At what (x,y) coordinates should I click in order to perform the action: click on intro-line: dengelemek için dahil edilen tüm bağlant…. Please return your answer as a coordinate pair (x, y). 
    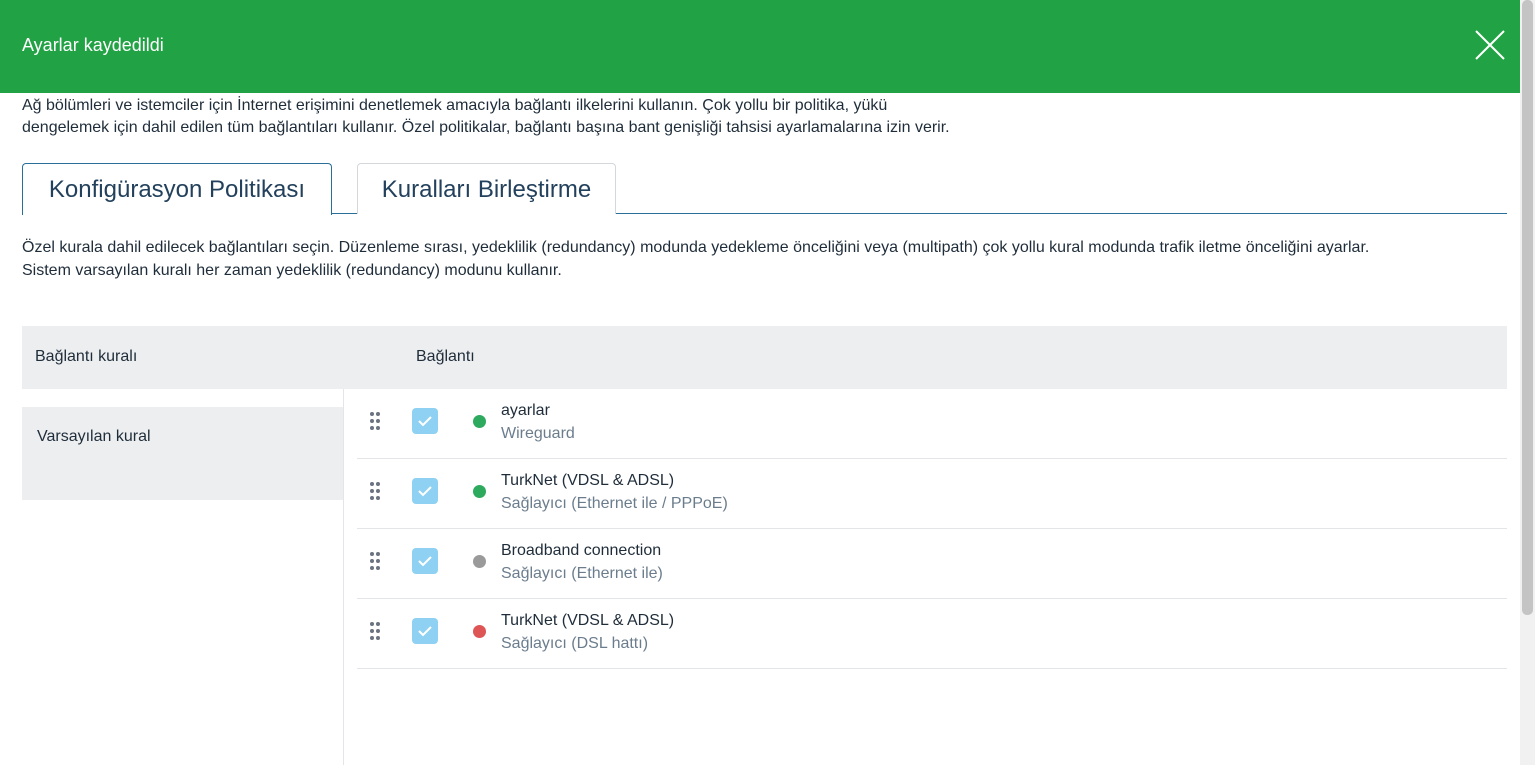
    Looking at the image, I should click on (486, 127).